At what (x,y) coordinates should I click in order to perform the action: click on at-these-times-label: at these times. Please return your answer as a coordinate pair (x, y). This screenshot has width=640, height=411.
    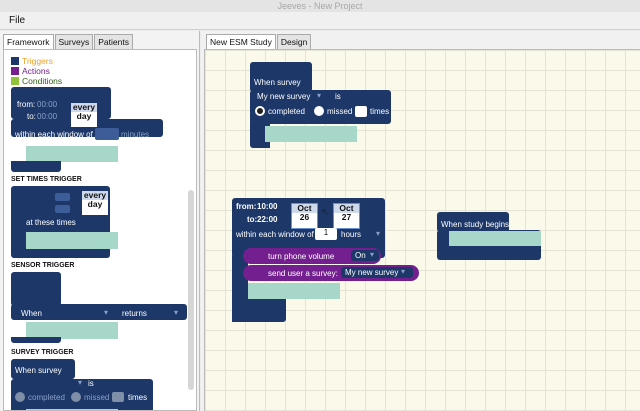
    Looking at the image, I should click on (51, 222).